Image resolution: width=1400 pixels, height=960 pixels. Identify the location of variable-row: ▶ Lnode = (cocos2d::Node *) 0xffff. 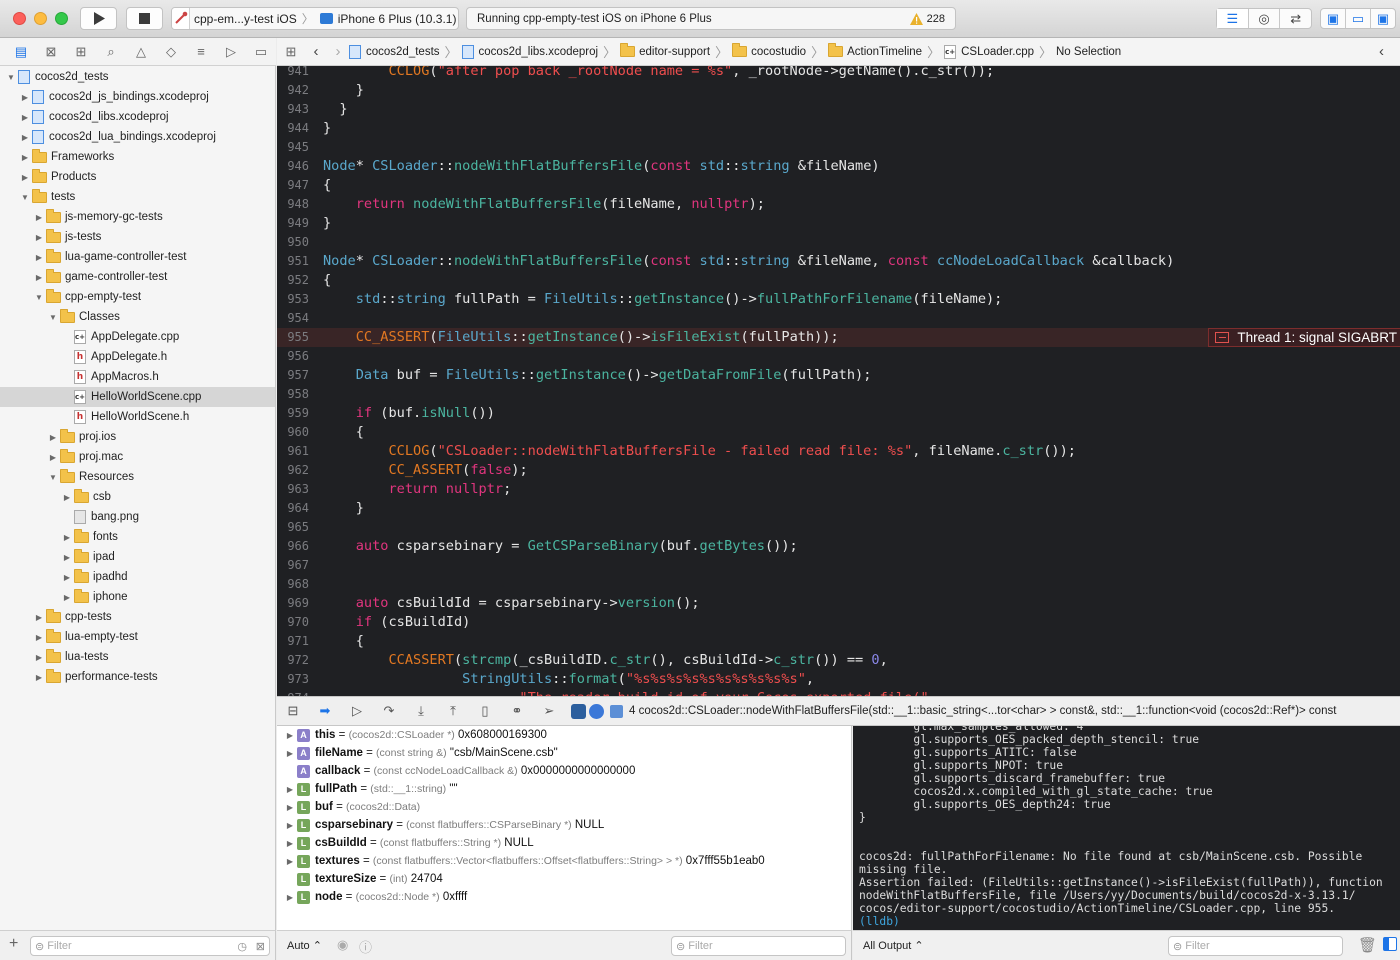
(564, 897).